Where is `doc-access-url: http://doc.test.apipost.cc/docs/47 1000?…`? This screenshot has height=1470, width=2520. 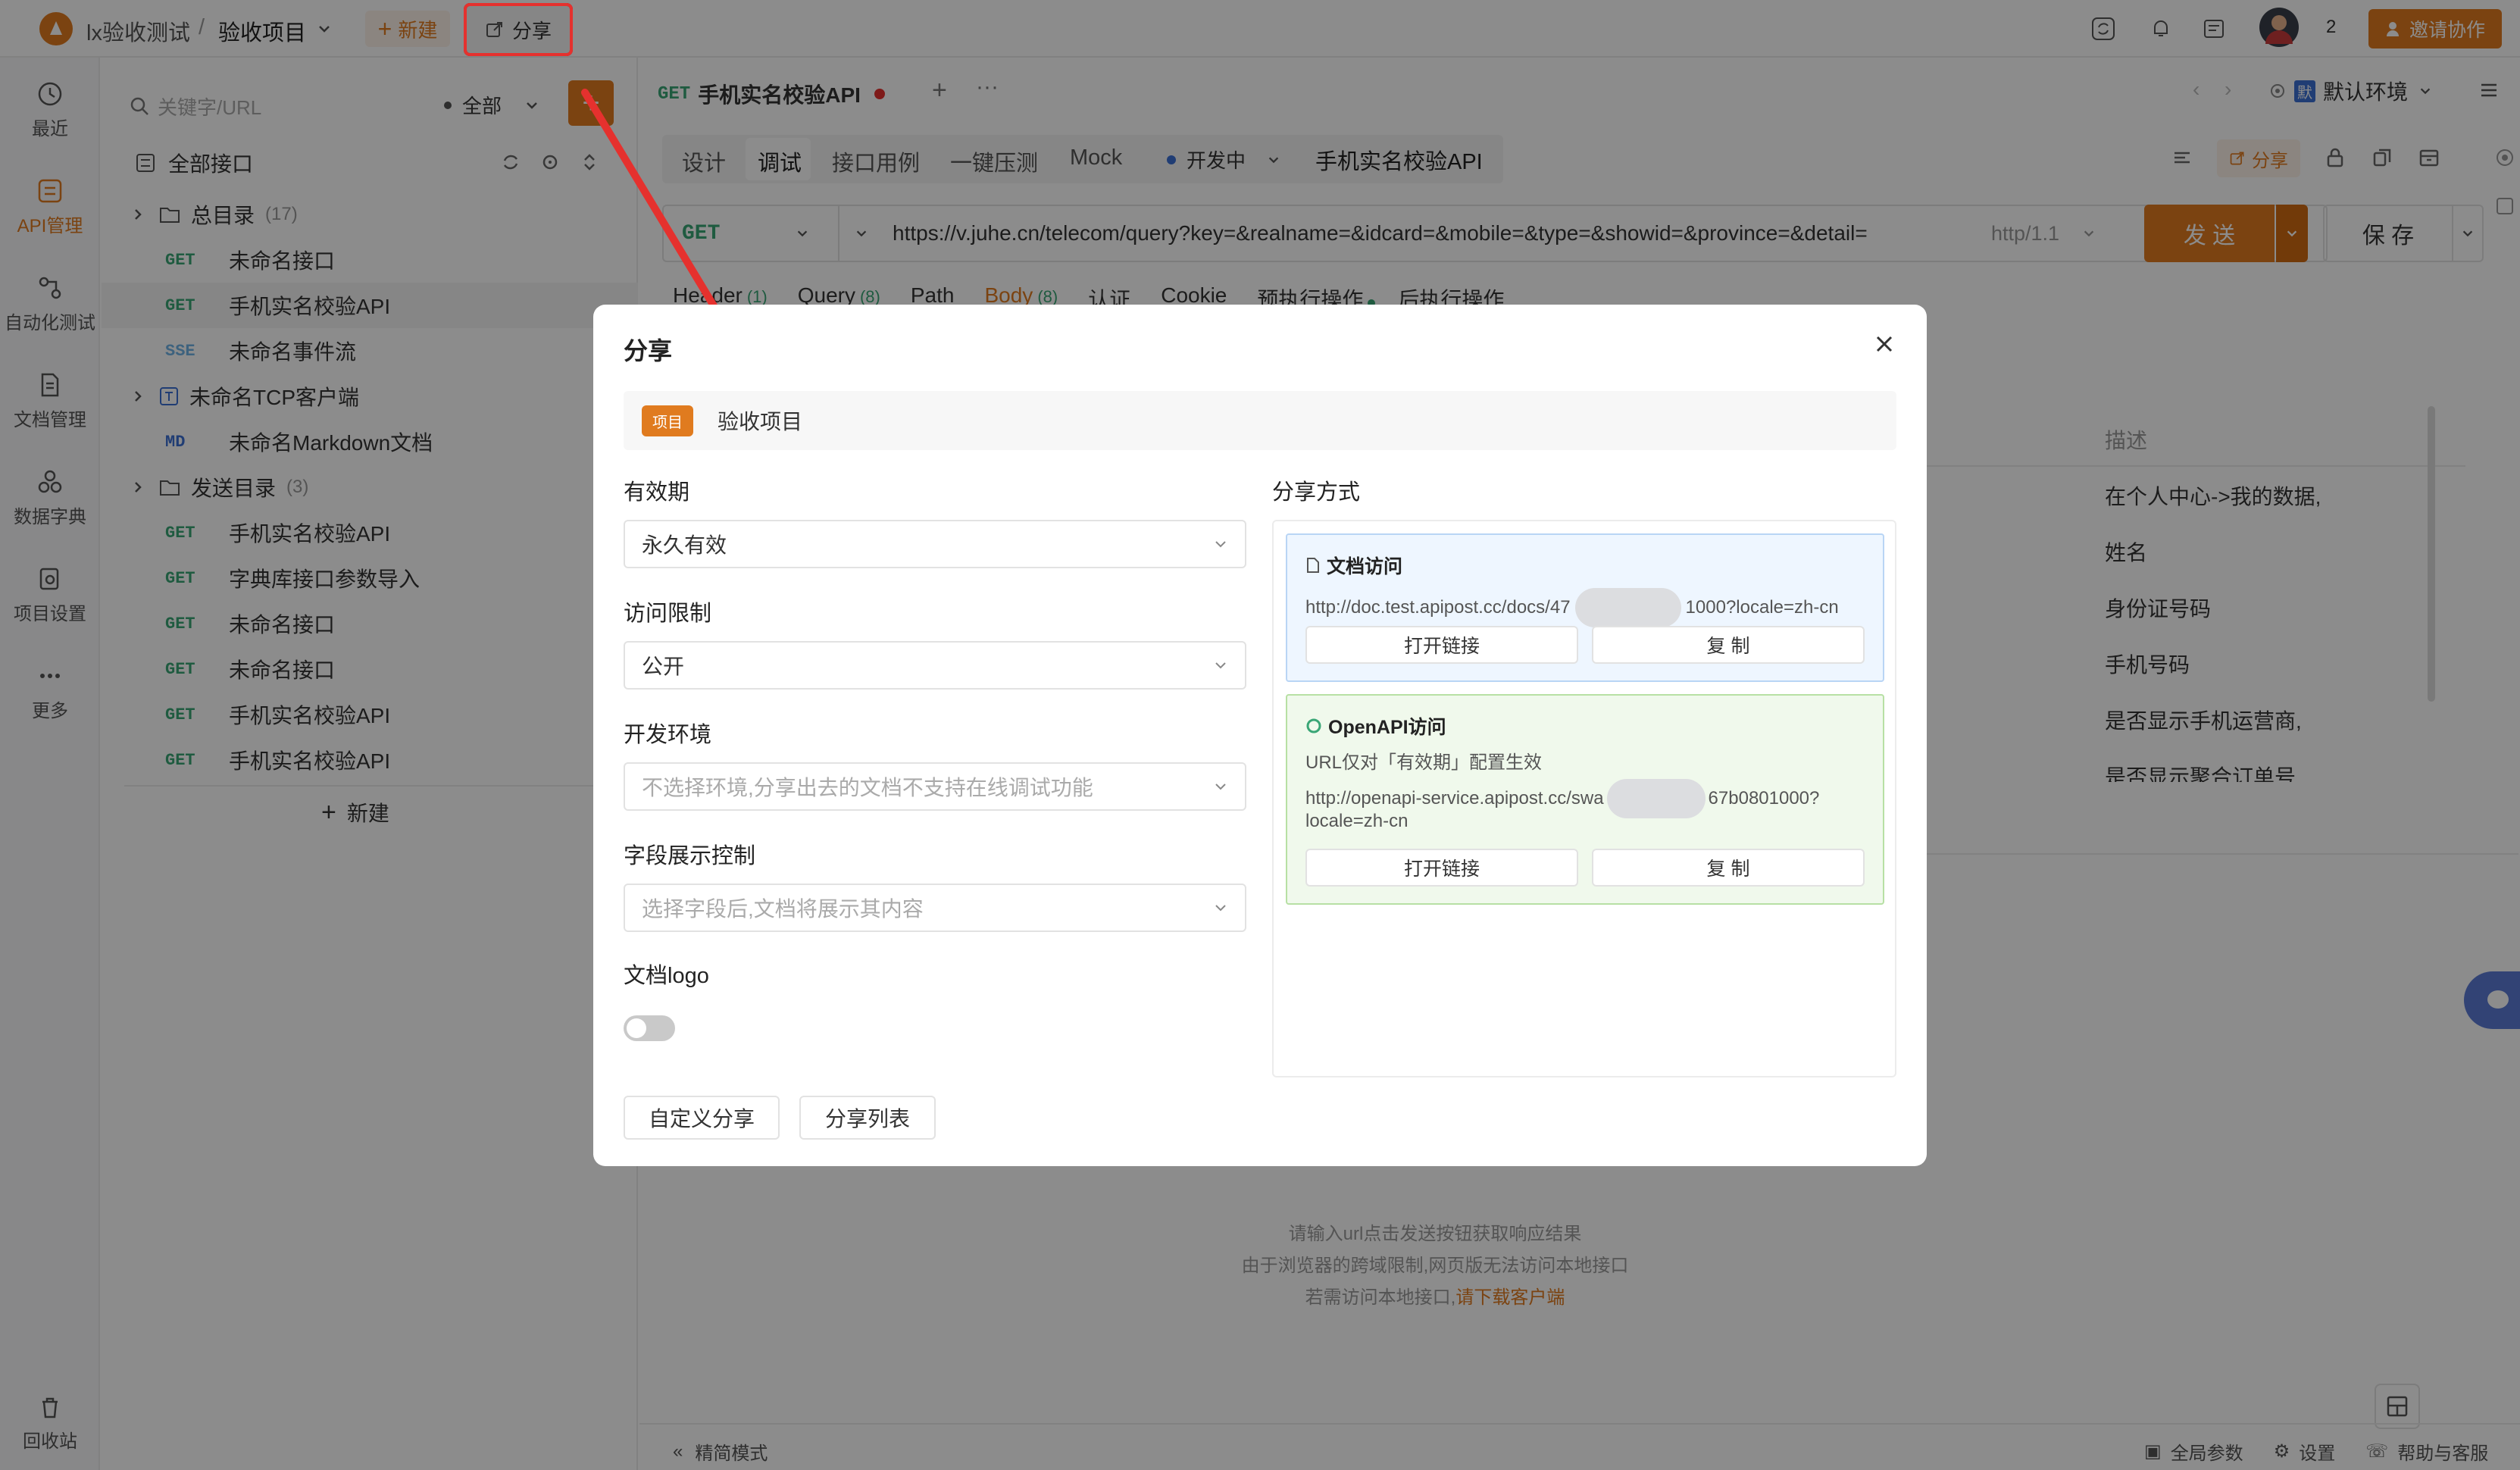 doc-access-url: http://doc.test.apipost.cc/docs/47 1000?… is located at coordinates (1572, 607).